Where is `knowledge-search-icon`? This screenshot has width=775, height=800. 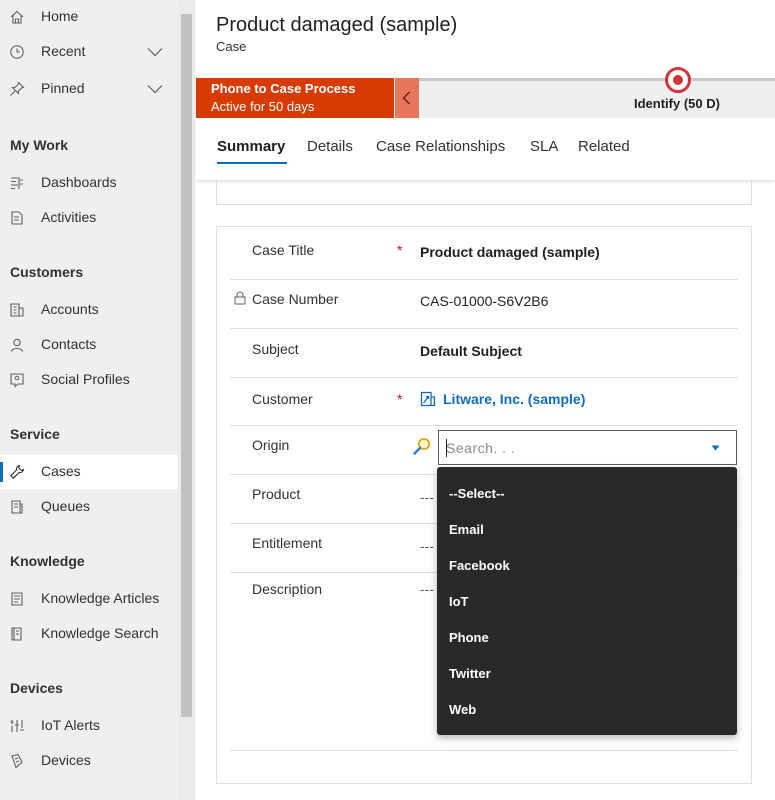
knowledge-search-icon is located at coordinates (16, 634).